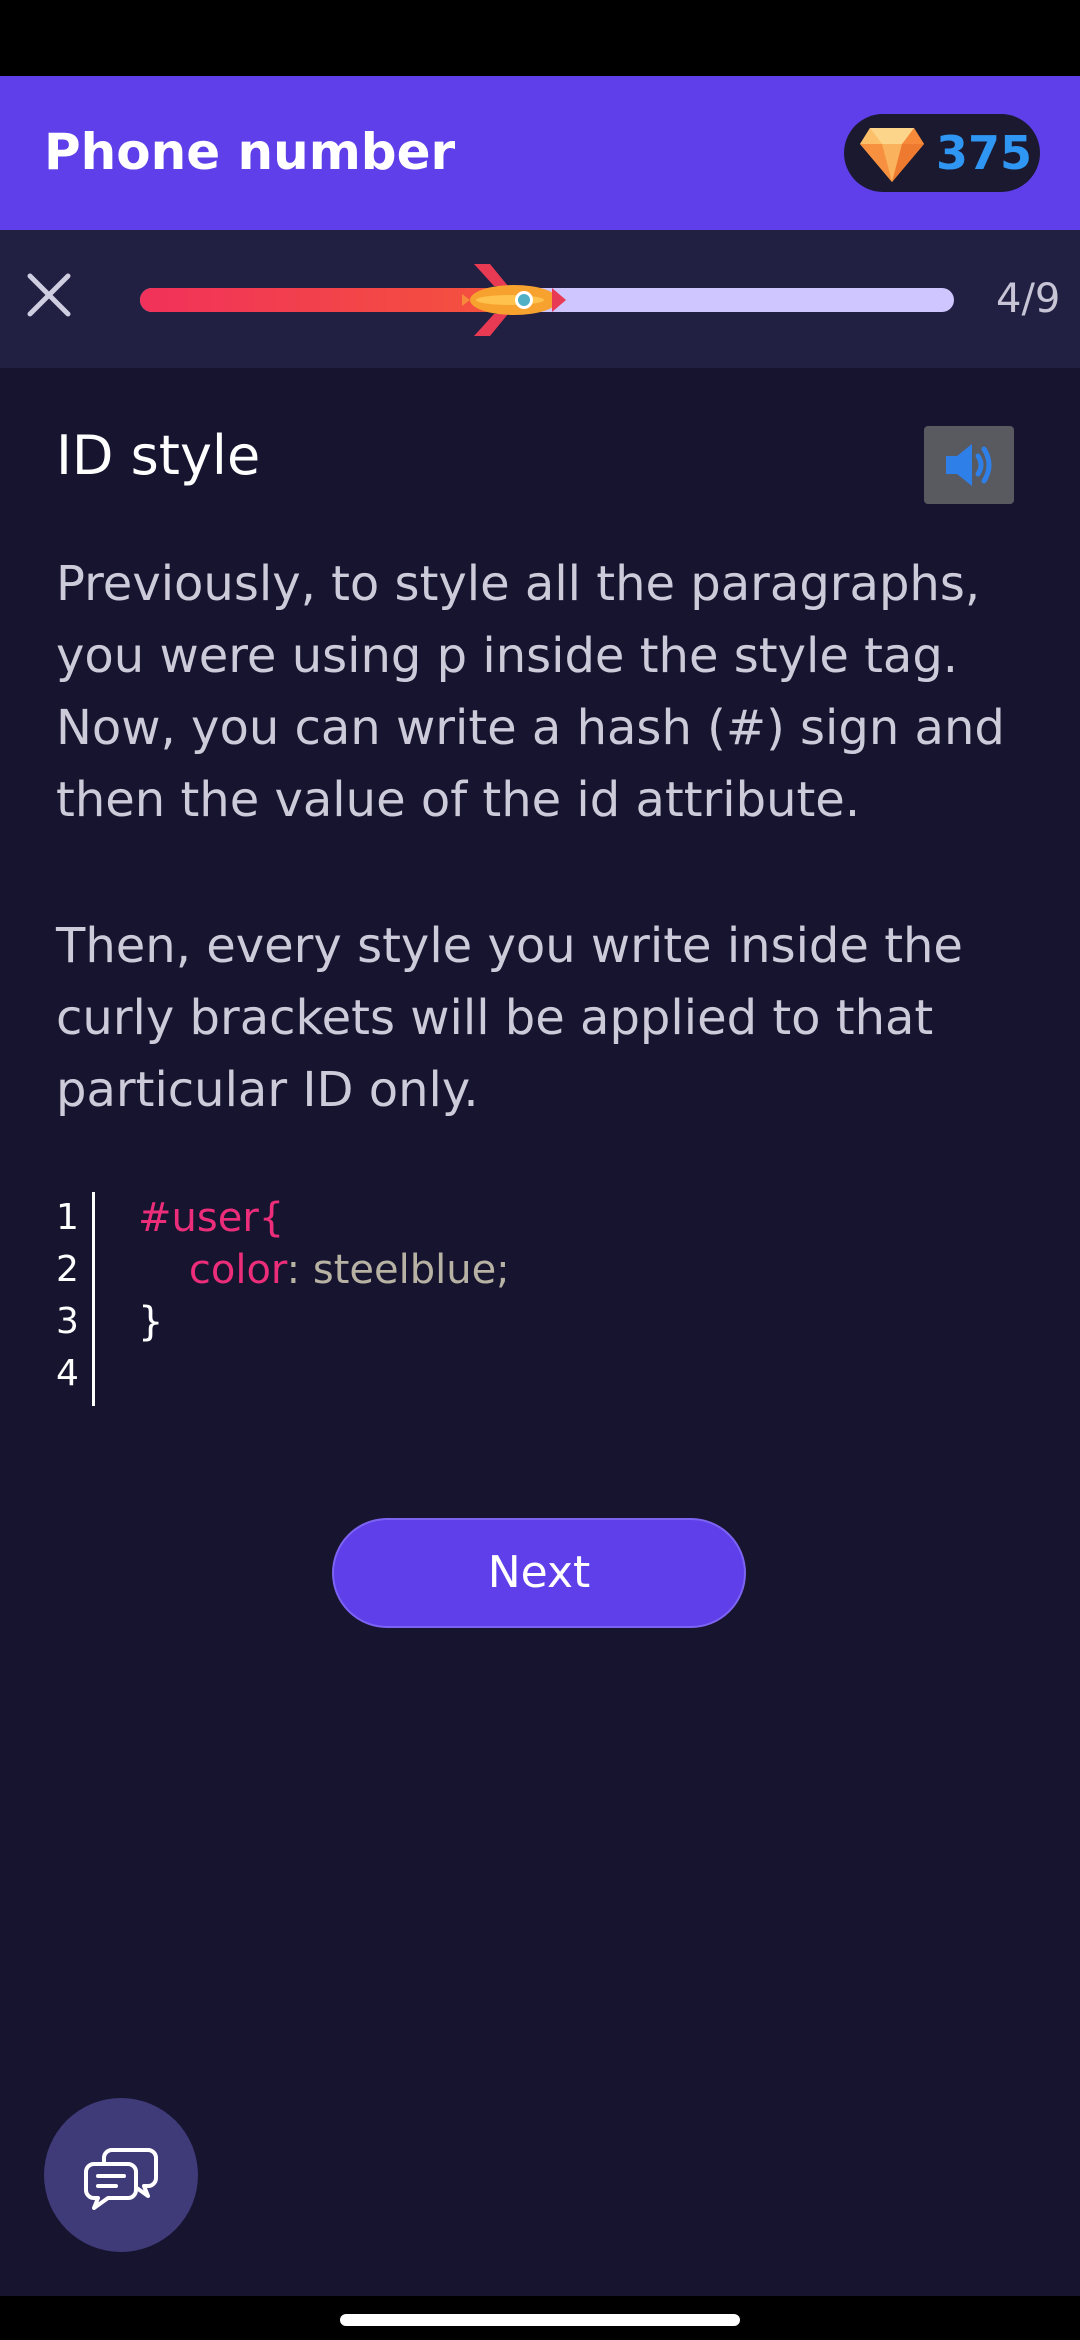 This screenshot has height=2340, width=1080. I want to click on speaker-icon, so click(969, 465).